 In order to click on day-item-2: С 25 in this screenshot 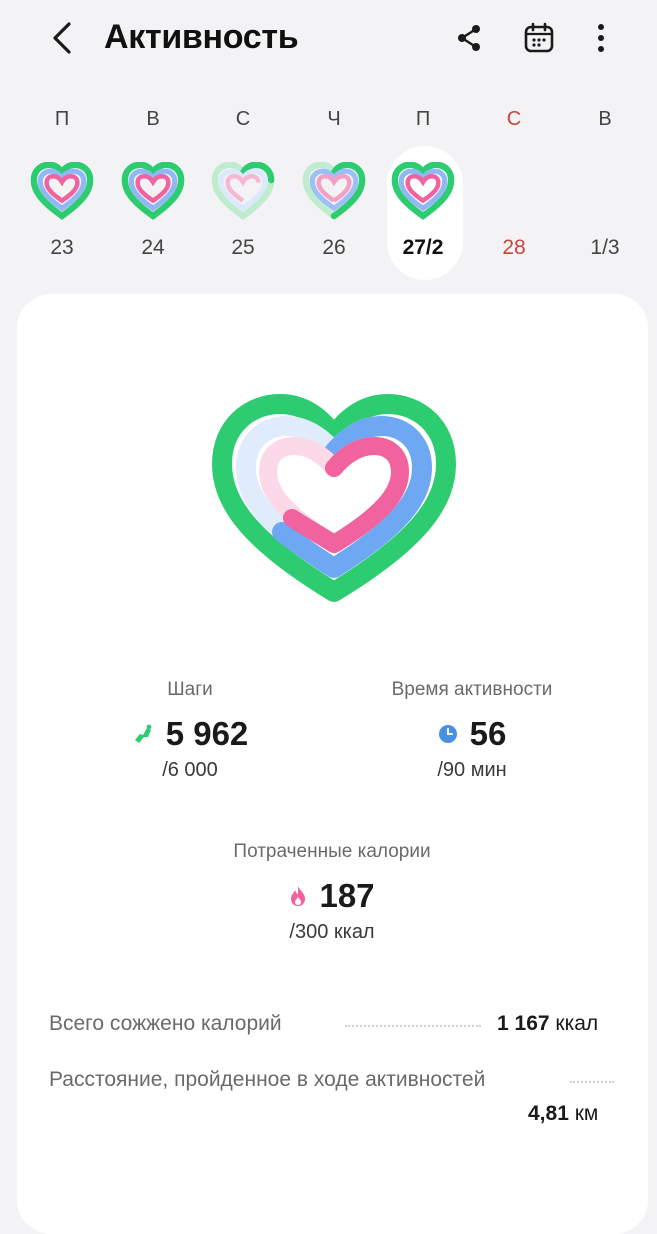, I will do `click(243, 190)`.